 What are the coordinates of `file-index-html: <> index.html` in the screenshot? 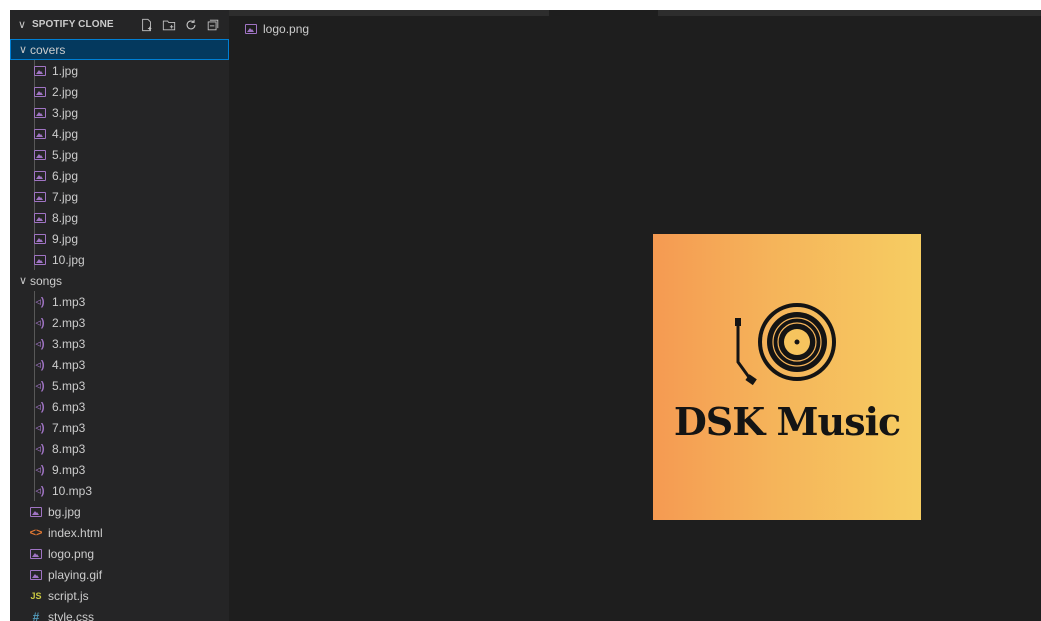 It's located at (119, 532).